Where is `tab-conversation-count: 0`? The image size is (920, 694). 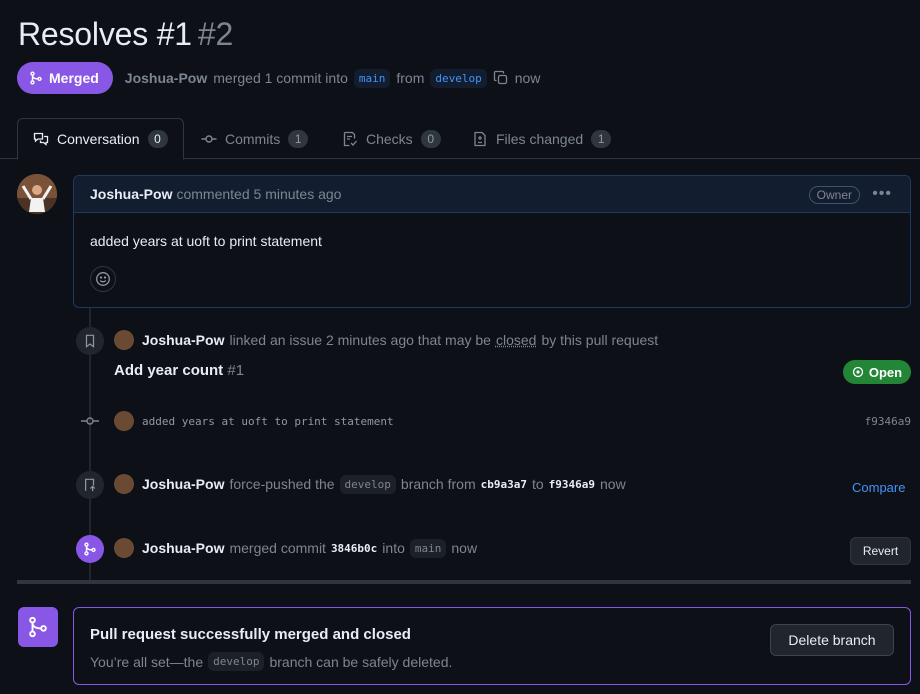
tab-conversation-count: 0 is located at coordinates (157, 139).